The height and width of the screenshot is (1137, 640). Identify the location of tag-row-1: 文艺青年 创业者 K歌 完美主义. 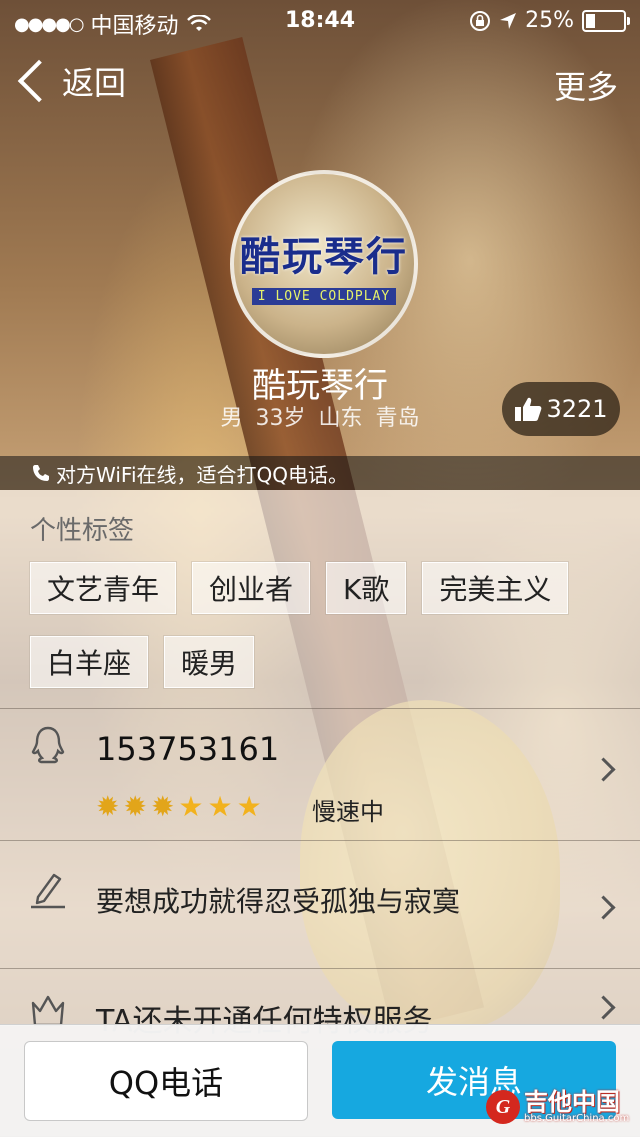
(299, 588).